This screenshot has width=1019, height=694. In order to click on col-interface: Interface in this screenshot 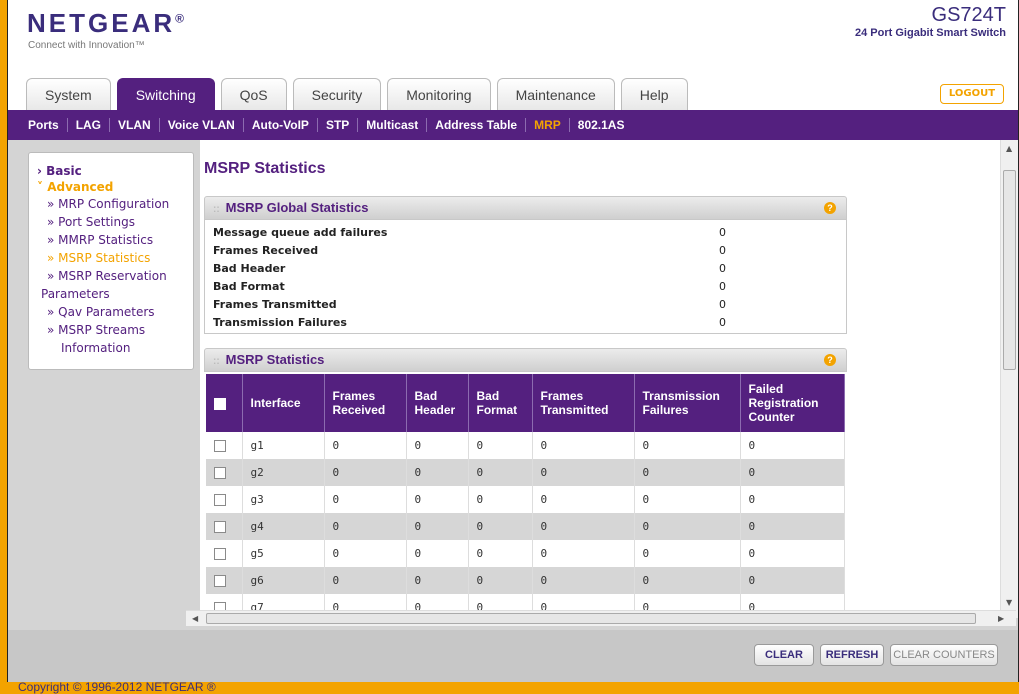, I will do `click(283, 403)`.